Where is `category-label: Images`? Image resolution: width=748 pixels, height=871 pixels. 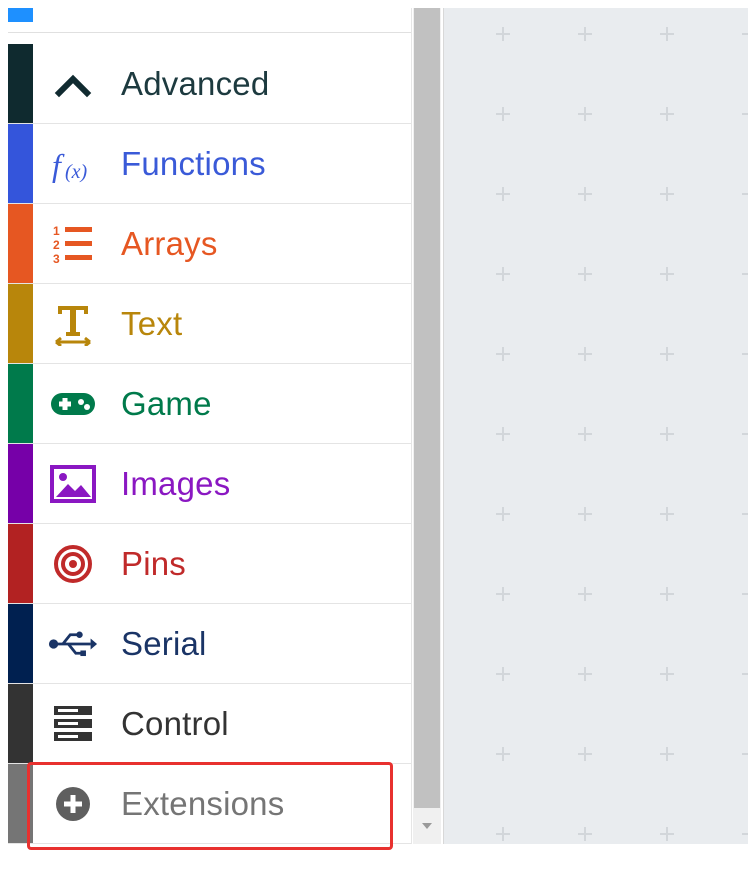
category-label: Images is located at coordinates (176, 483).